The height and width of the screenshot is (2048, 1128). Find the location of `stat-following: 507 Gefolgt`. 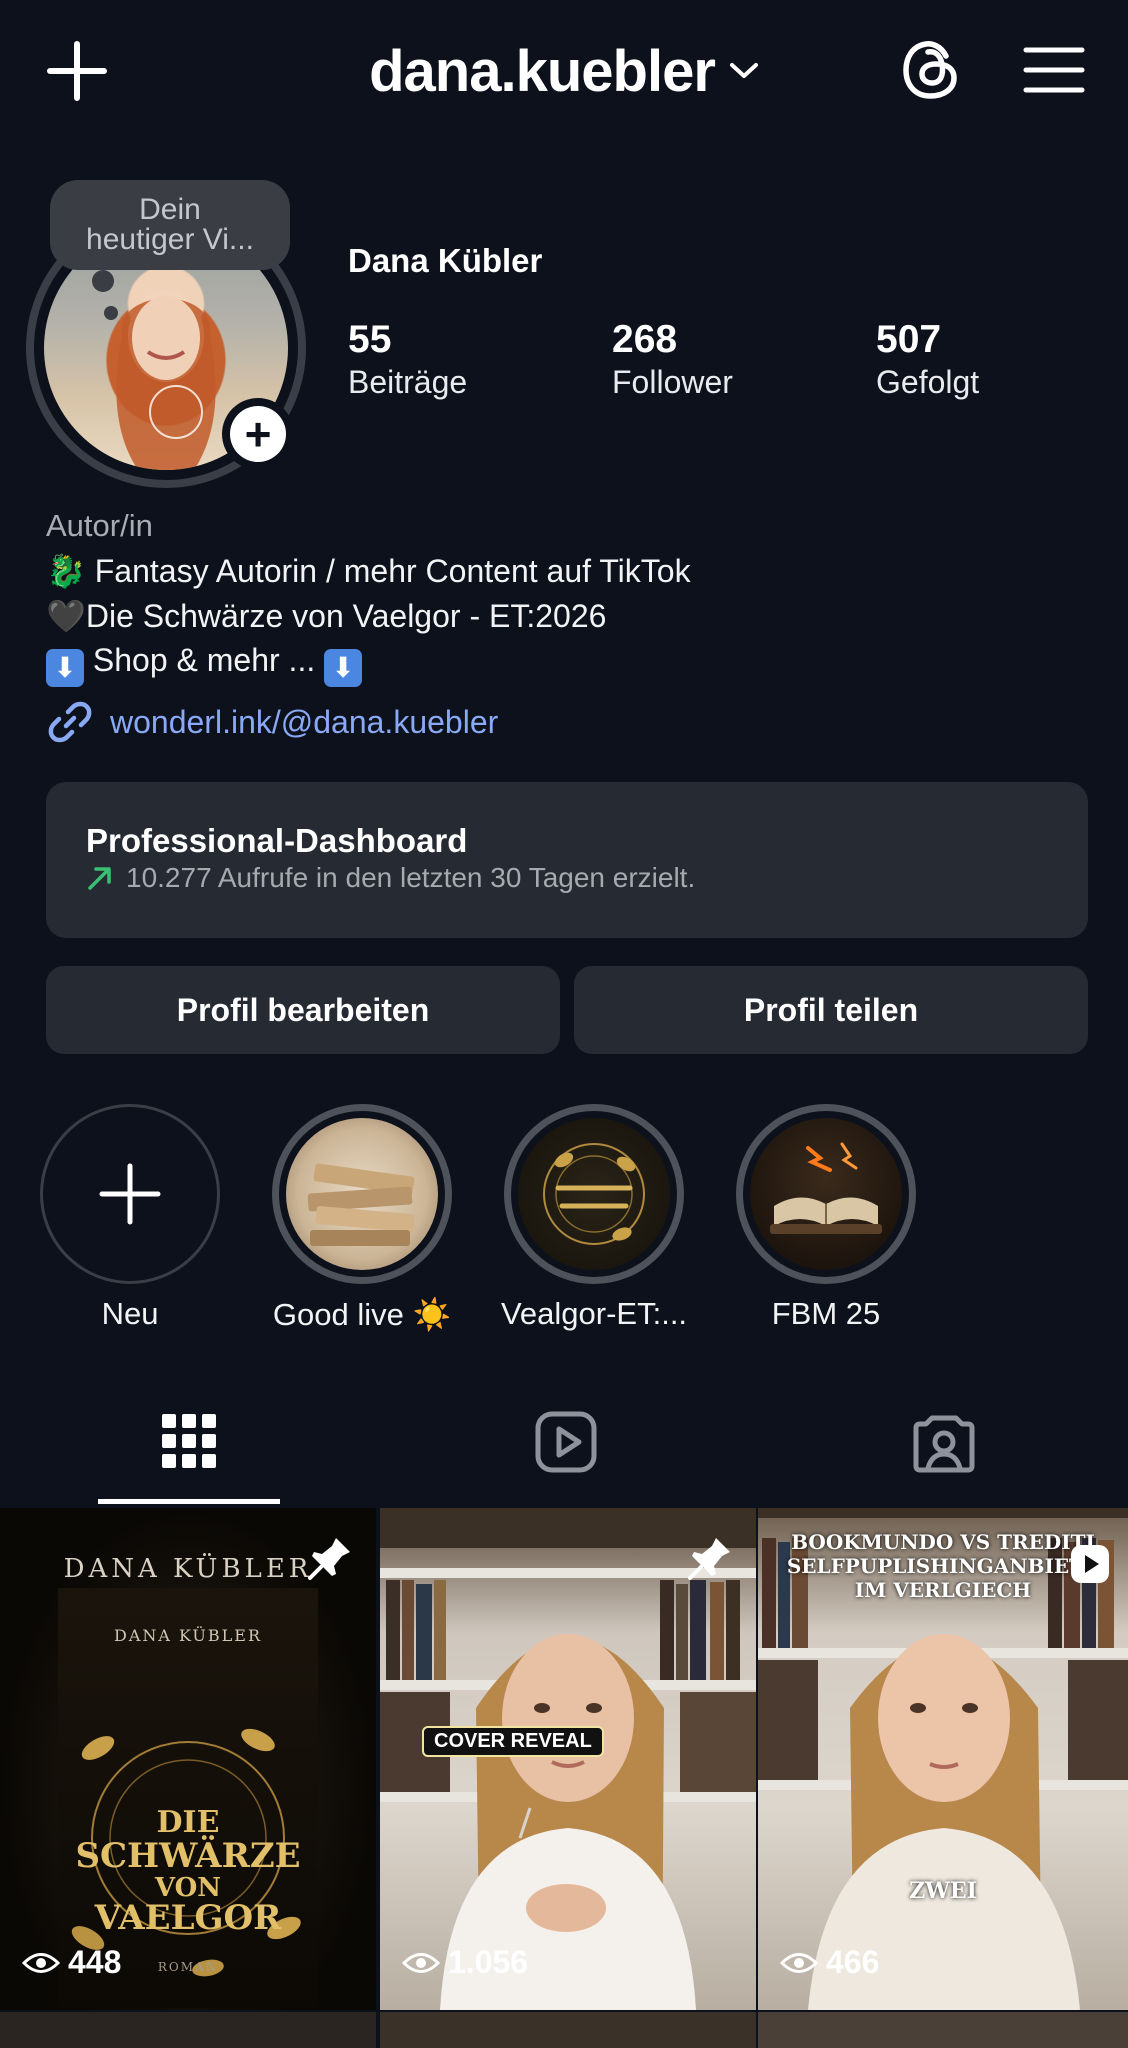

stat-following: 507 Gefolgt is located at coordinates (927, 360).